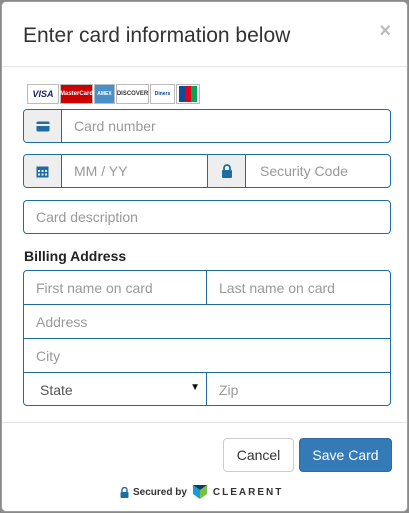  What do you see at coordinates (258, 455) in the screenshot?
I see `cancel-button: Cancel` at bounding box center [258, 455].